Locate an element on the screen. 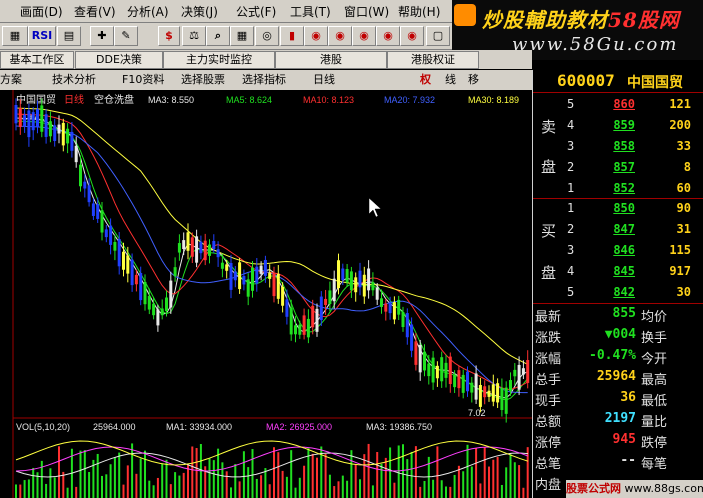  tab-basic-workspace: 基本工作区 is located at coordinates (37, 60).